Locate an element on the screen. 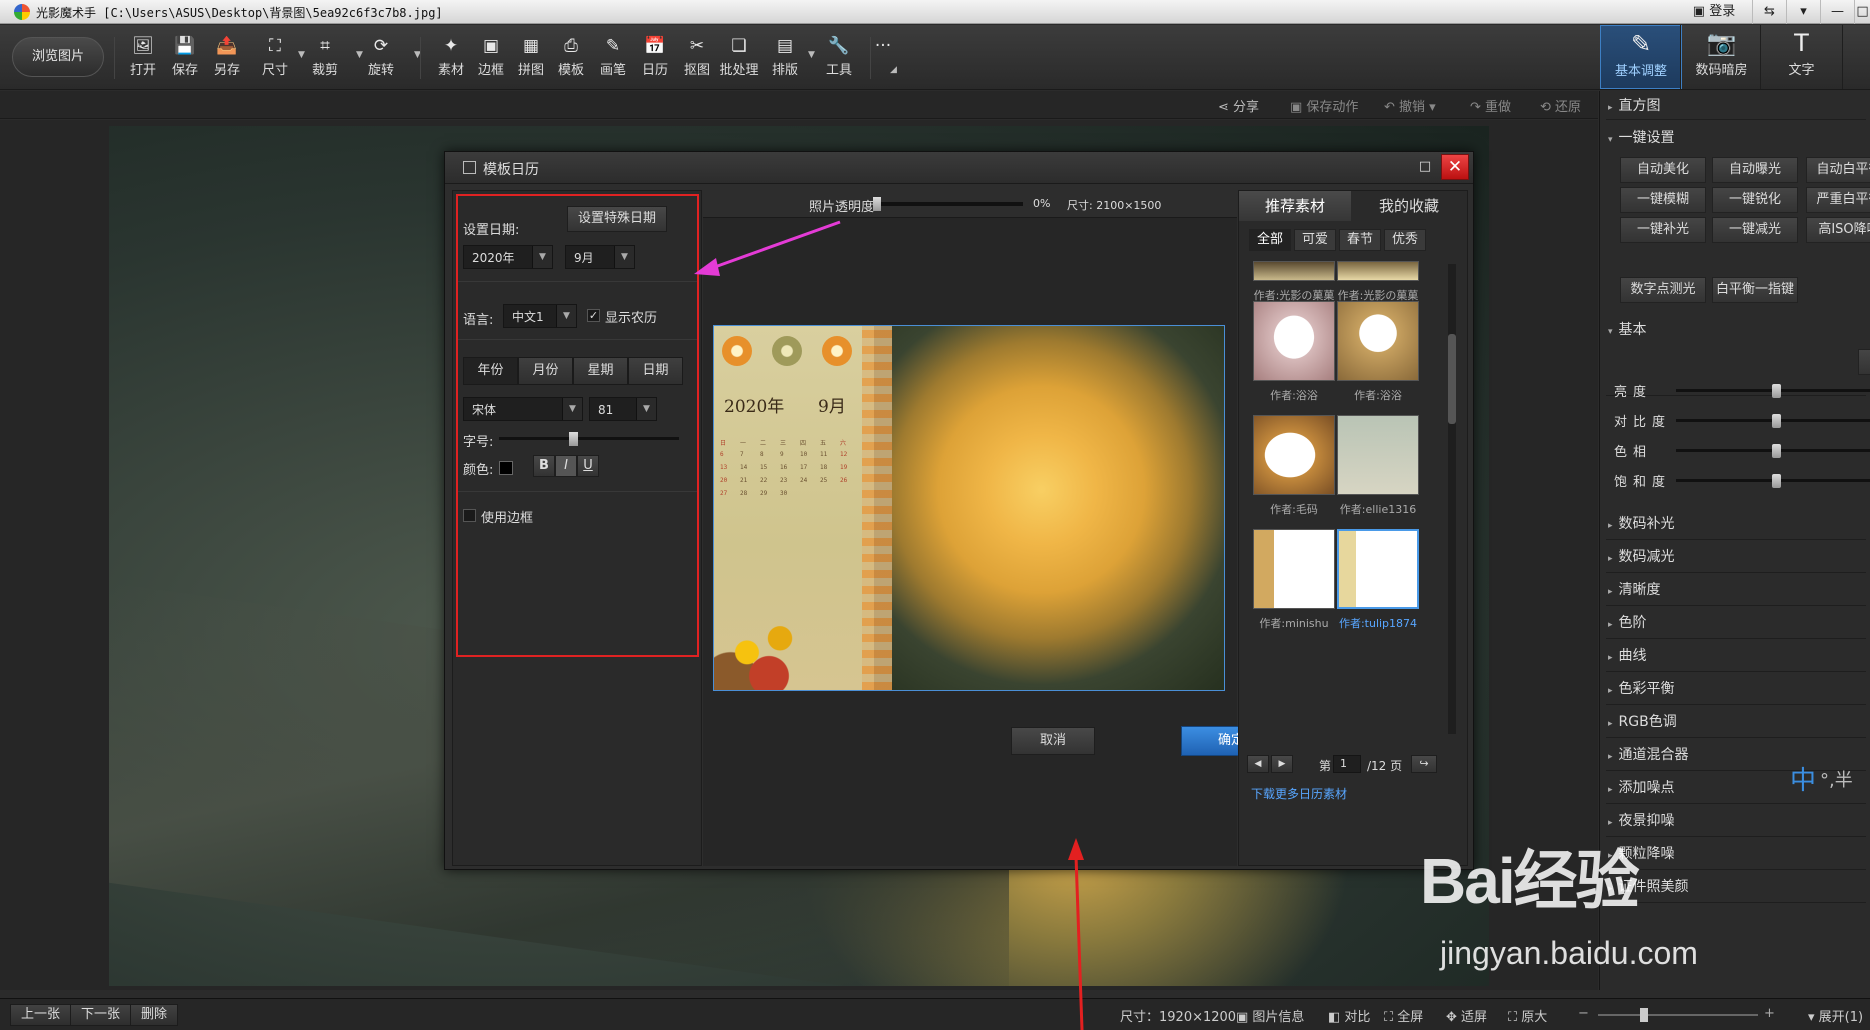 This screenshot has width=1870, height=1030. opacity-slider-knob is located at coordinates (877, 204).